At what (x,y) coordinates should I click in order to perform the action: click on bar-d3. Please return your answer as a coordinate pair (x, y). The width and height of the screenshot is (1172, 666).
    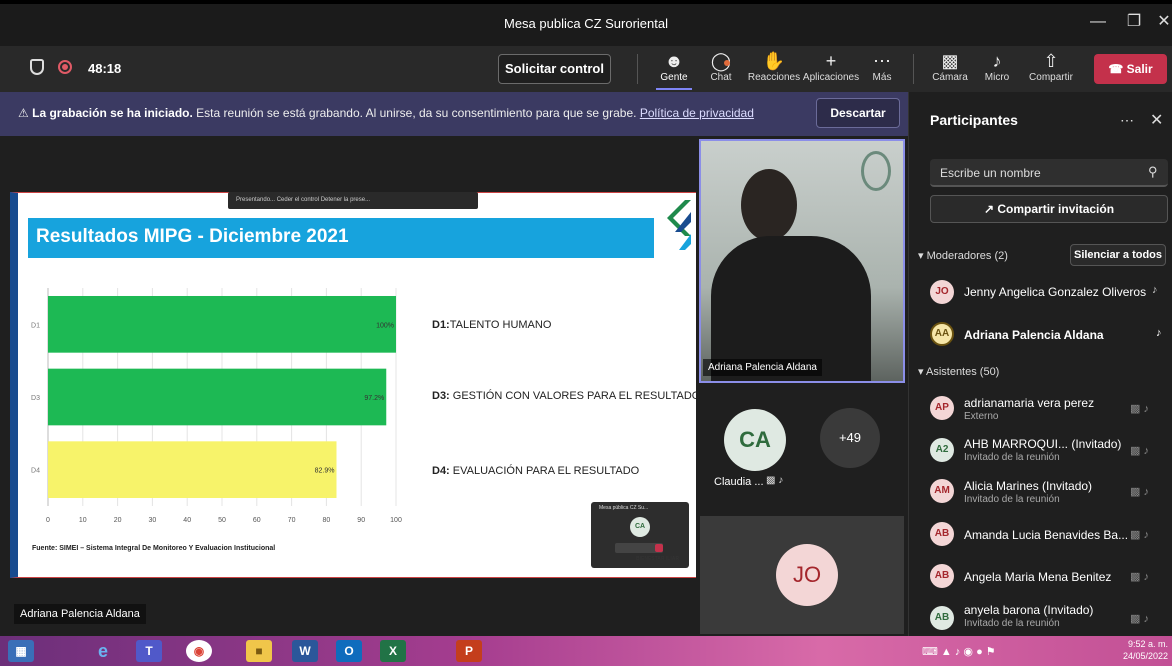
    Looking at the image, I should click on (217, 397).